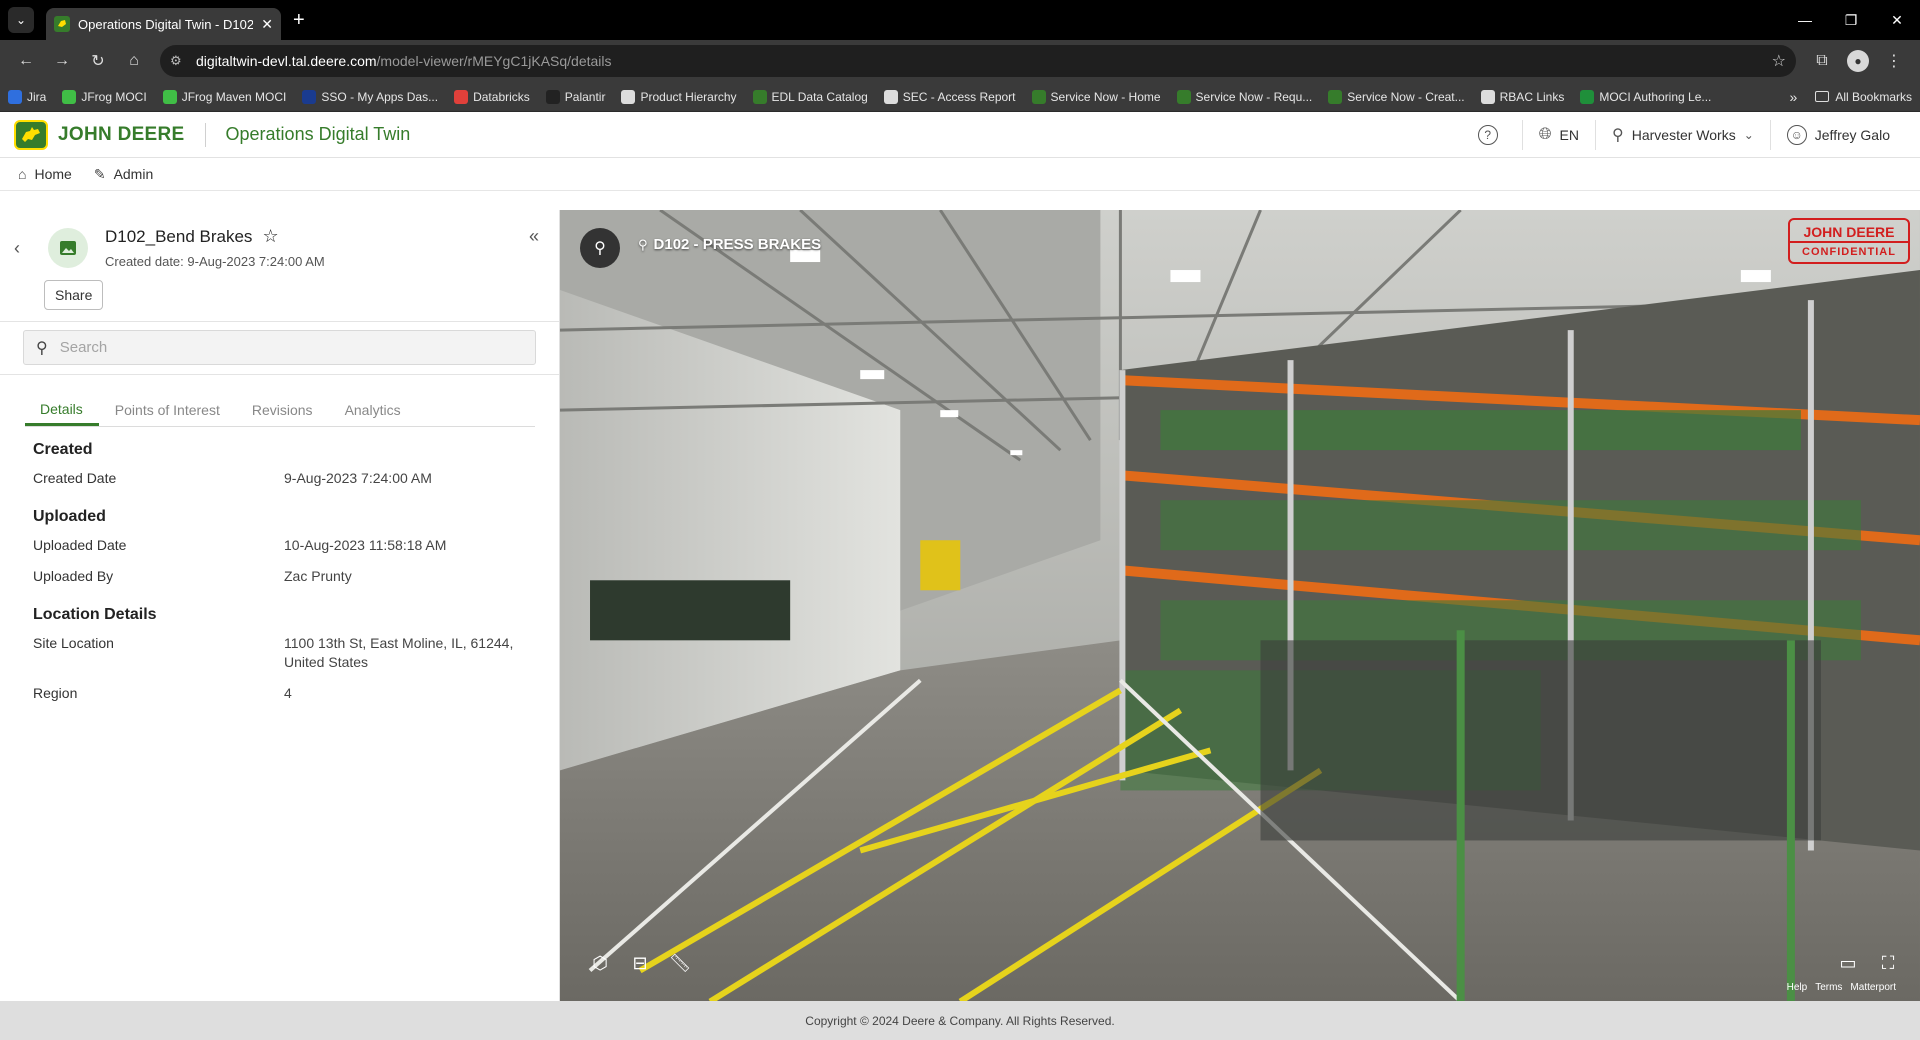  Describe the element at coordinates (42, 348) in the screenshot. I see `search-icon: ⚲` at that location.